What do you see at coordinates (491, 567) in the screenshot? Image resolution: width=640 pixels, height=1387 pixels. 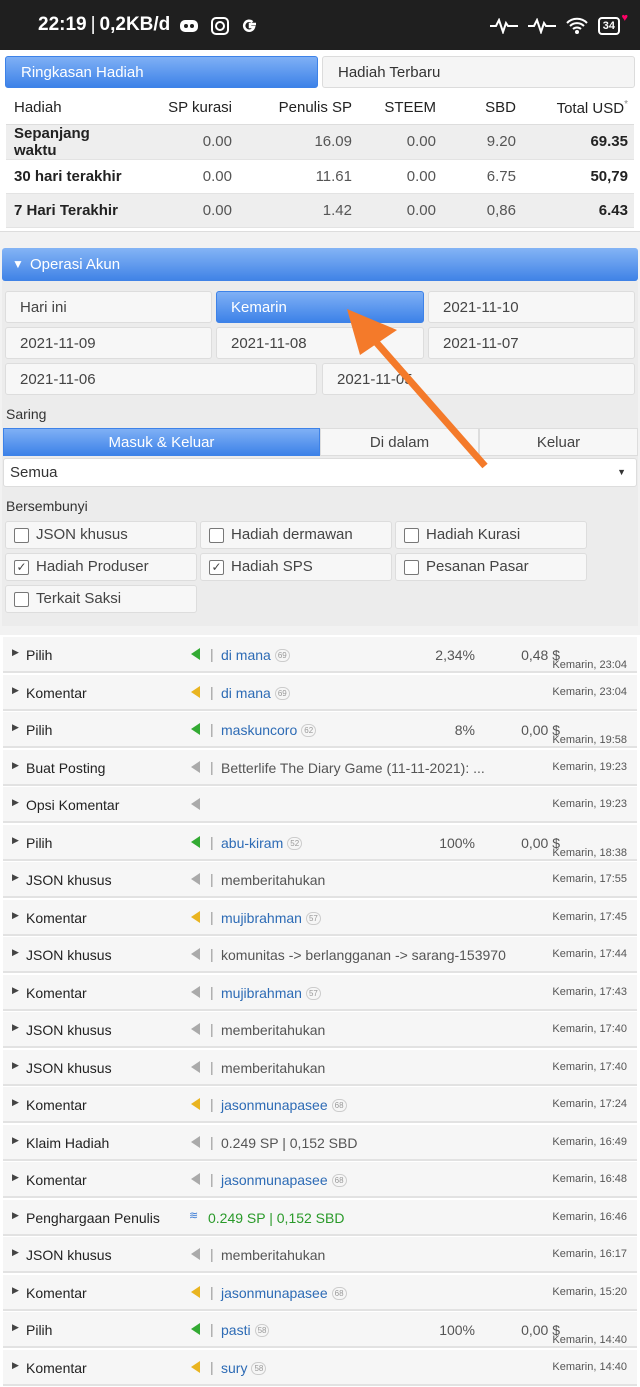 I see `checkbox-market-orders: Pesanan Pasar` at bounding box center [491, 567].